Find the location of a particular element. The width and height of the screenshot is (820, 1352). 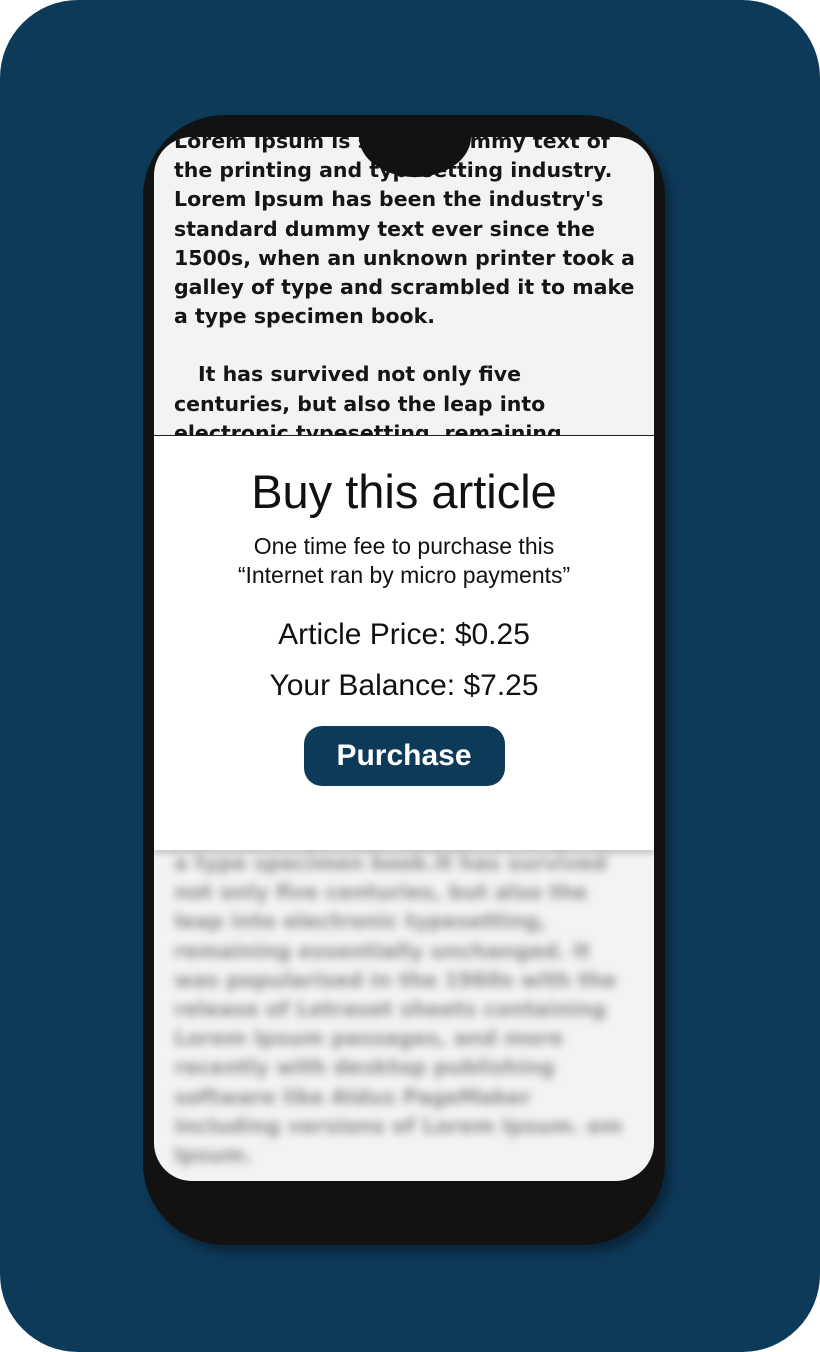

paywall-subtitle-line: One time fee to purchase this is located at coordinates (404, 546).